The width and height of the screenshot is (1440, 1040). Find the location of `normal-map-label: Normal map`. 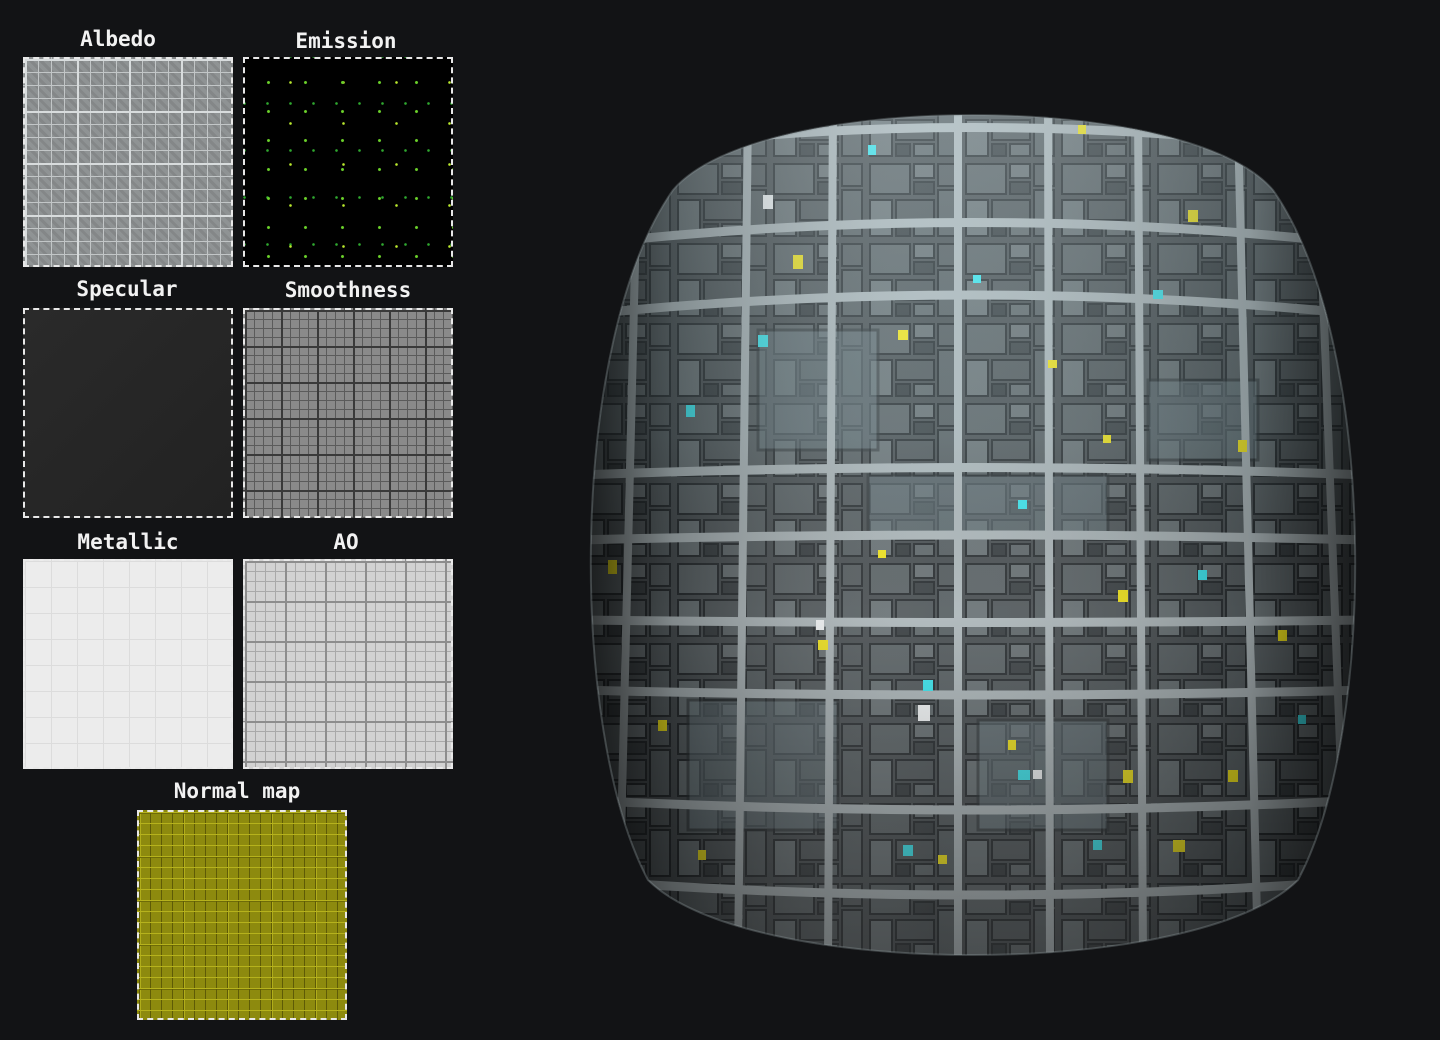

normal-map-label: Normal map is located at coordinates (237, 791).